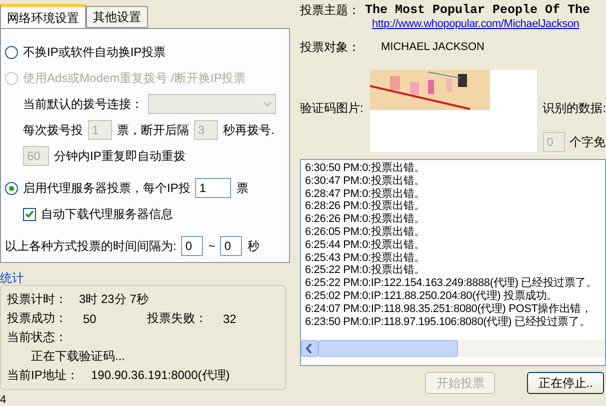 This screenshot has width=606, height=406. What do you see at coordinates (332, 108) in the screenshot?
I see `captcha-label: 验证码图片:` at bounding box center [332, 108].